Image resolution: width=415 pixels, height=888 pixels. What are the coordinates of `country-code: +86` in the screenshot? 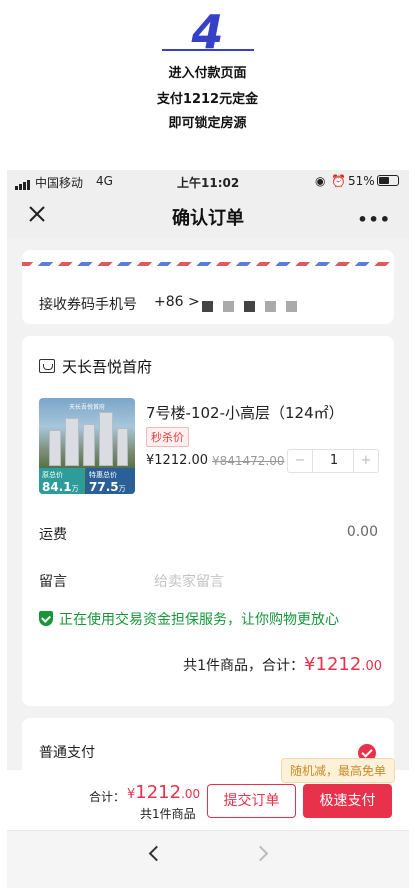 It's located at (169, 302).